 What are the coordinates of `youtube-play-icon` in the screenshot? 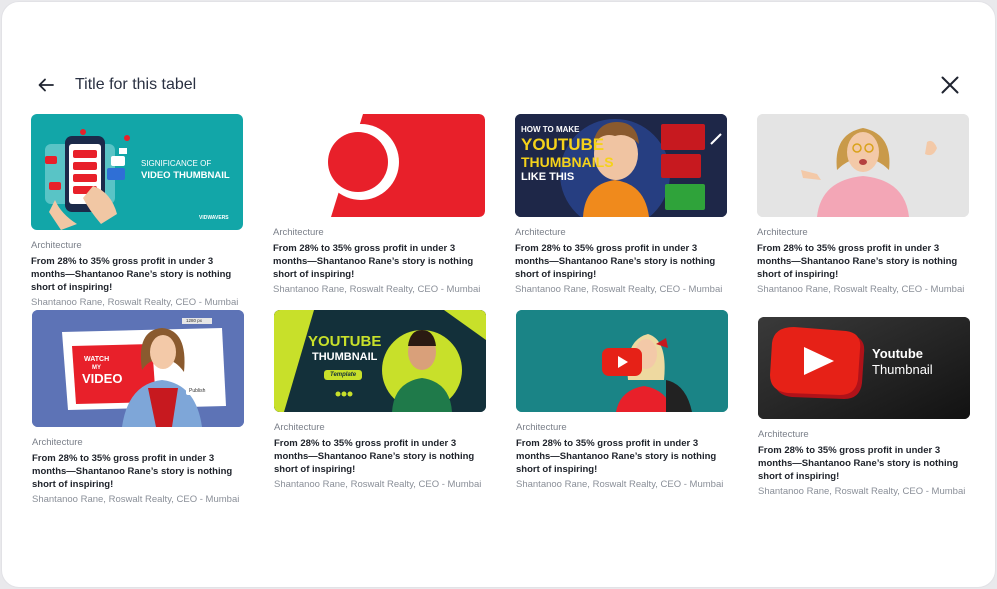 It's located at (622, 362).